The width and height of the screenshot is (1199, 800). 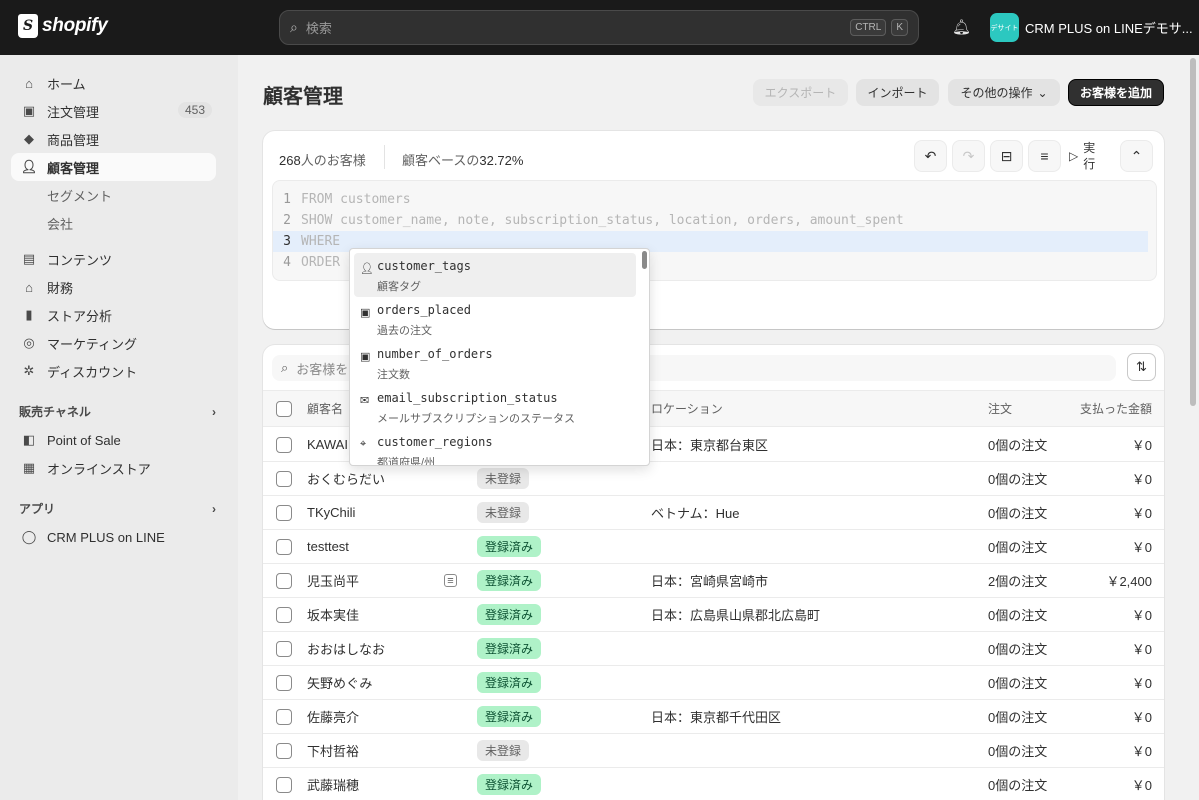 What do you see at coordinates (113, 111) in the screenshot?
I see `sidebar-item-orders: ▣ 注文管理 453` at bounding box center [113, 111].